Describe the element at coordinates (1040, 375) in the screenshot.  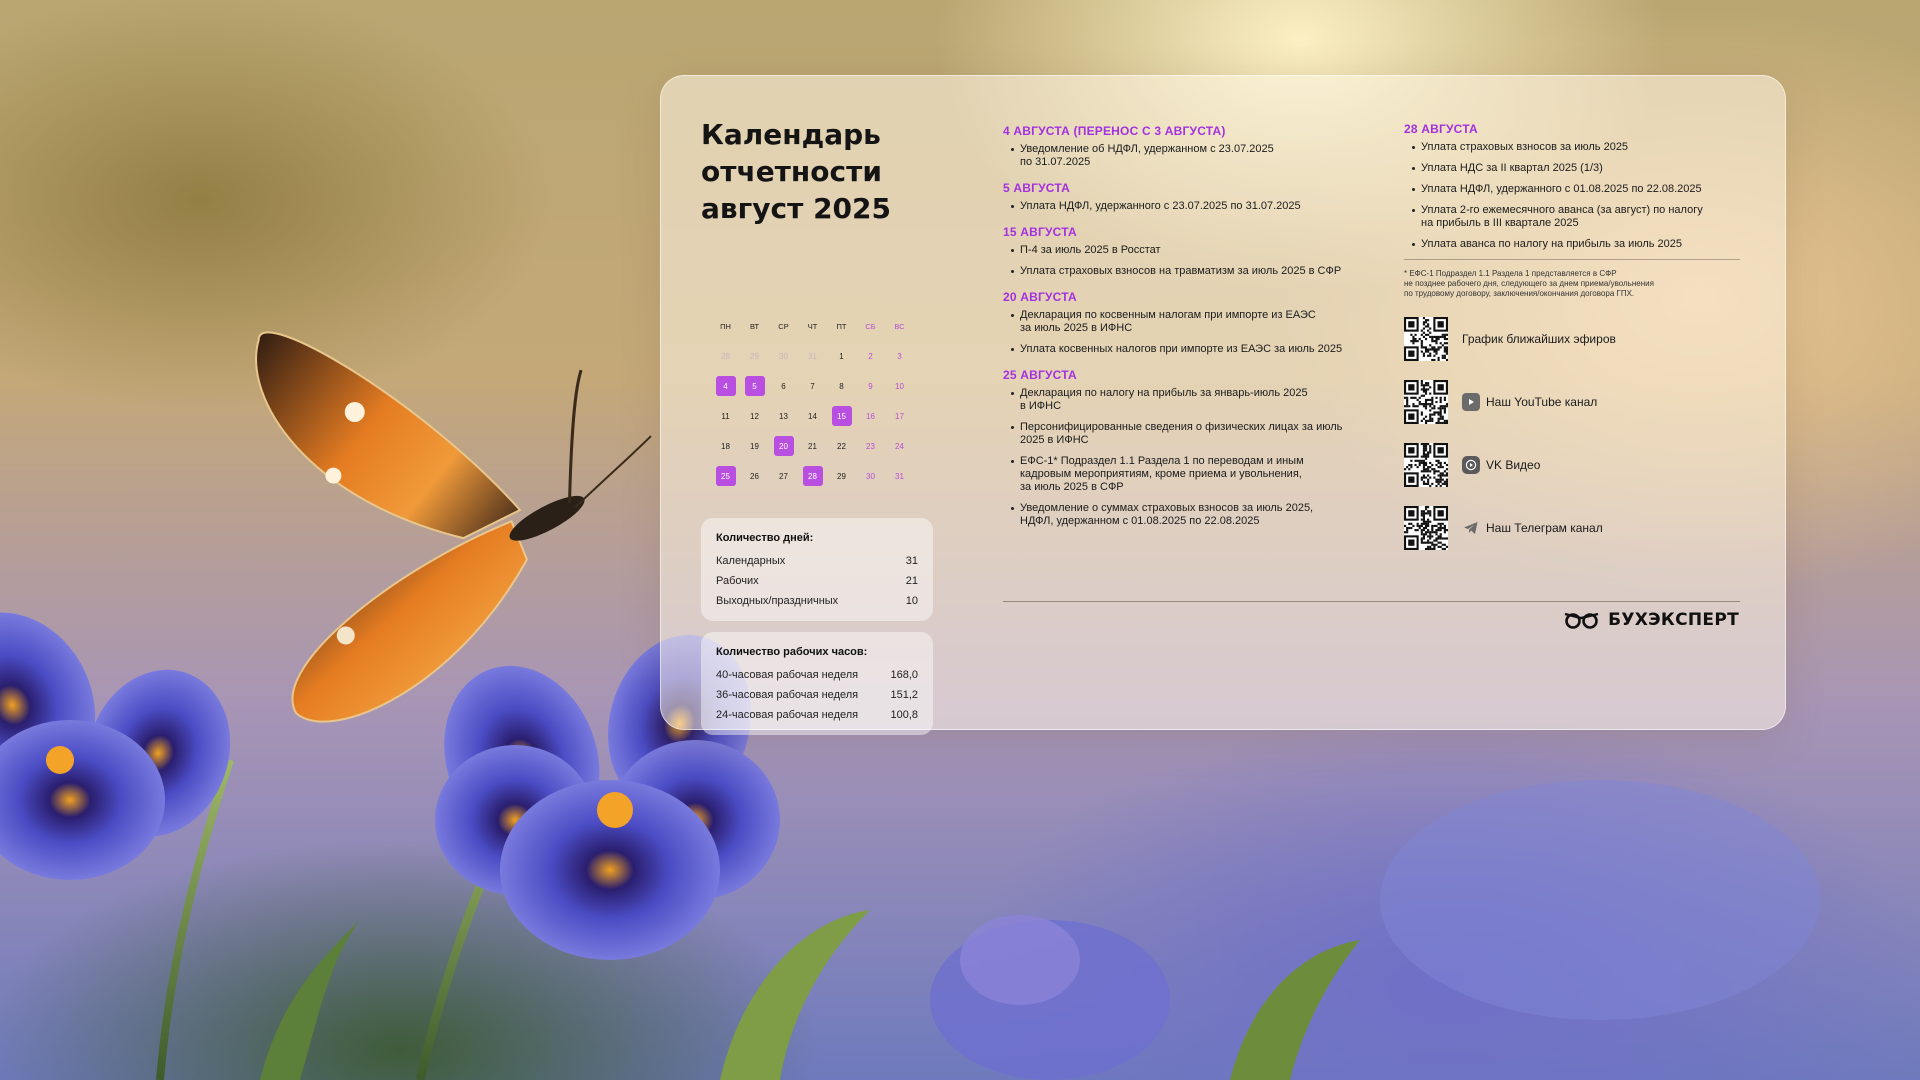
I see `deadline-date: 25 АВГУСТА` at that location.